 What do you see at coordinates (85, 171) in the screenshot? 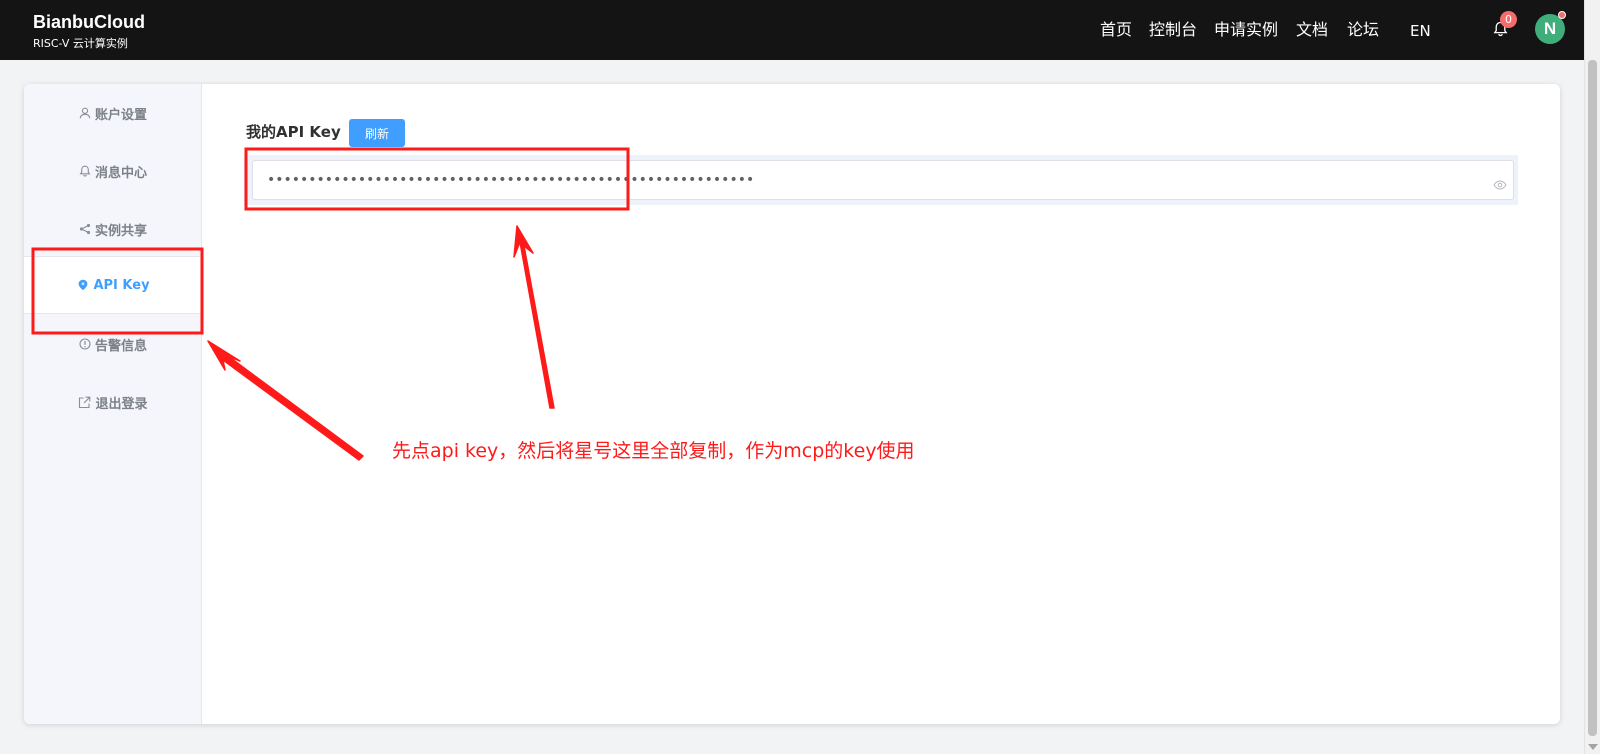
I see `bell-icon` at bounding box center [85, 171].